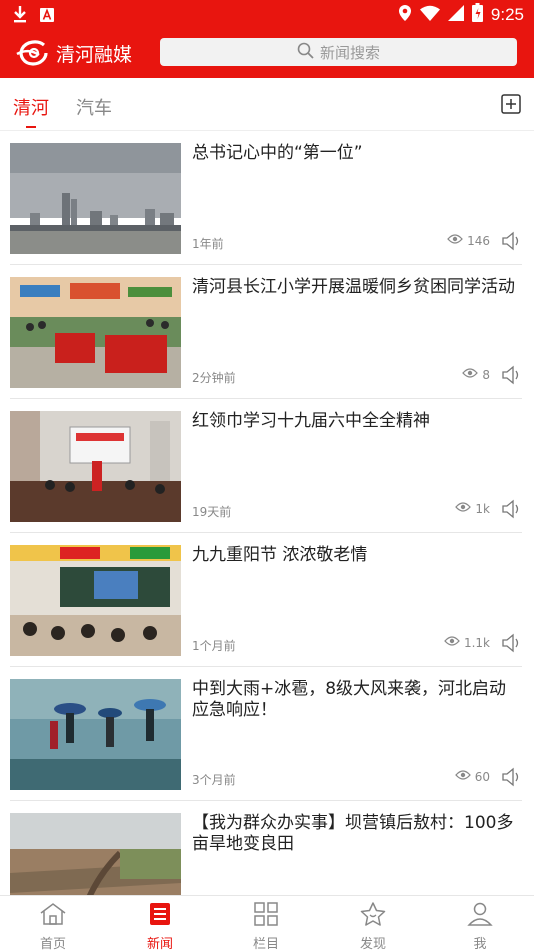 The height and width of the screenshot is (952, 534). I want to click on channel-tab-bar: 清河 汽车, so click(267, 104).